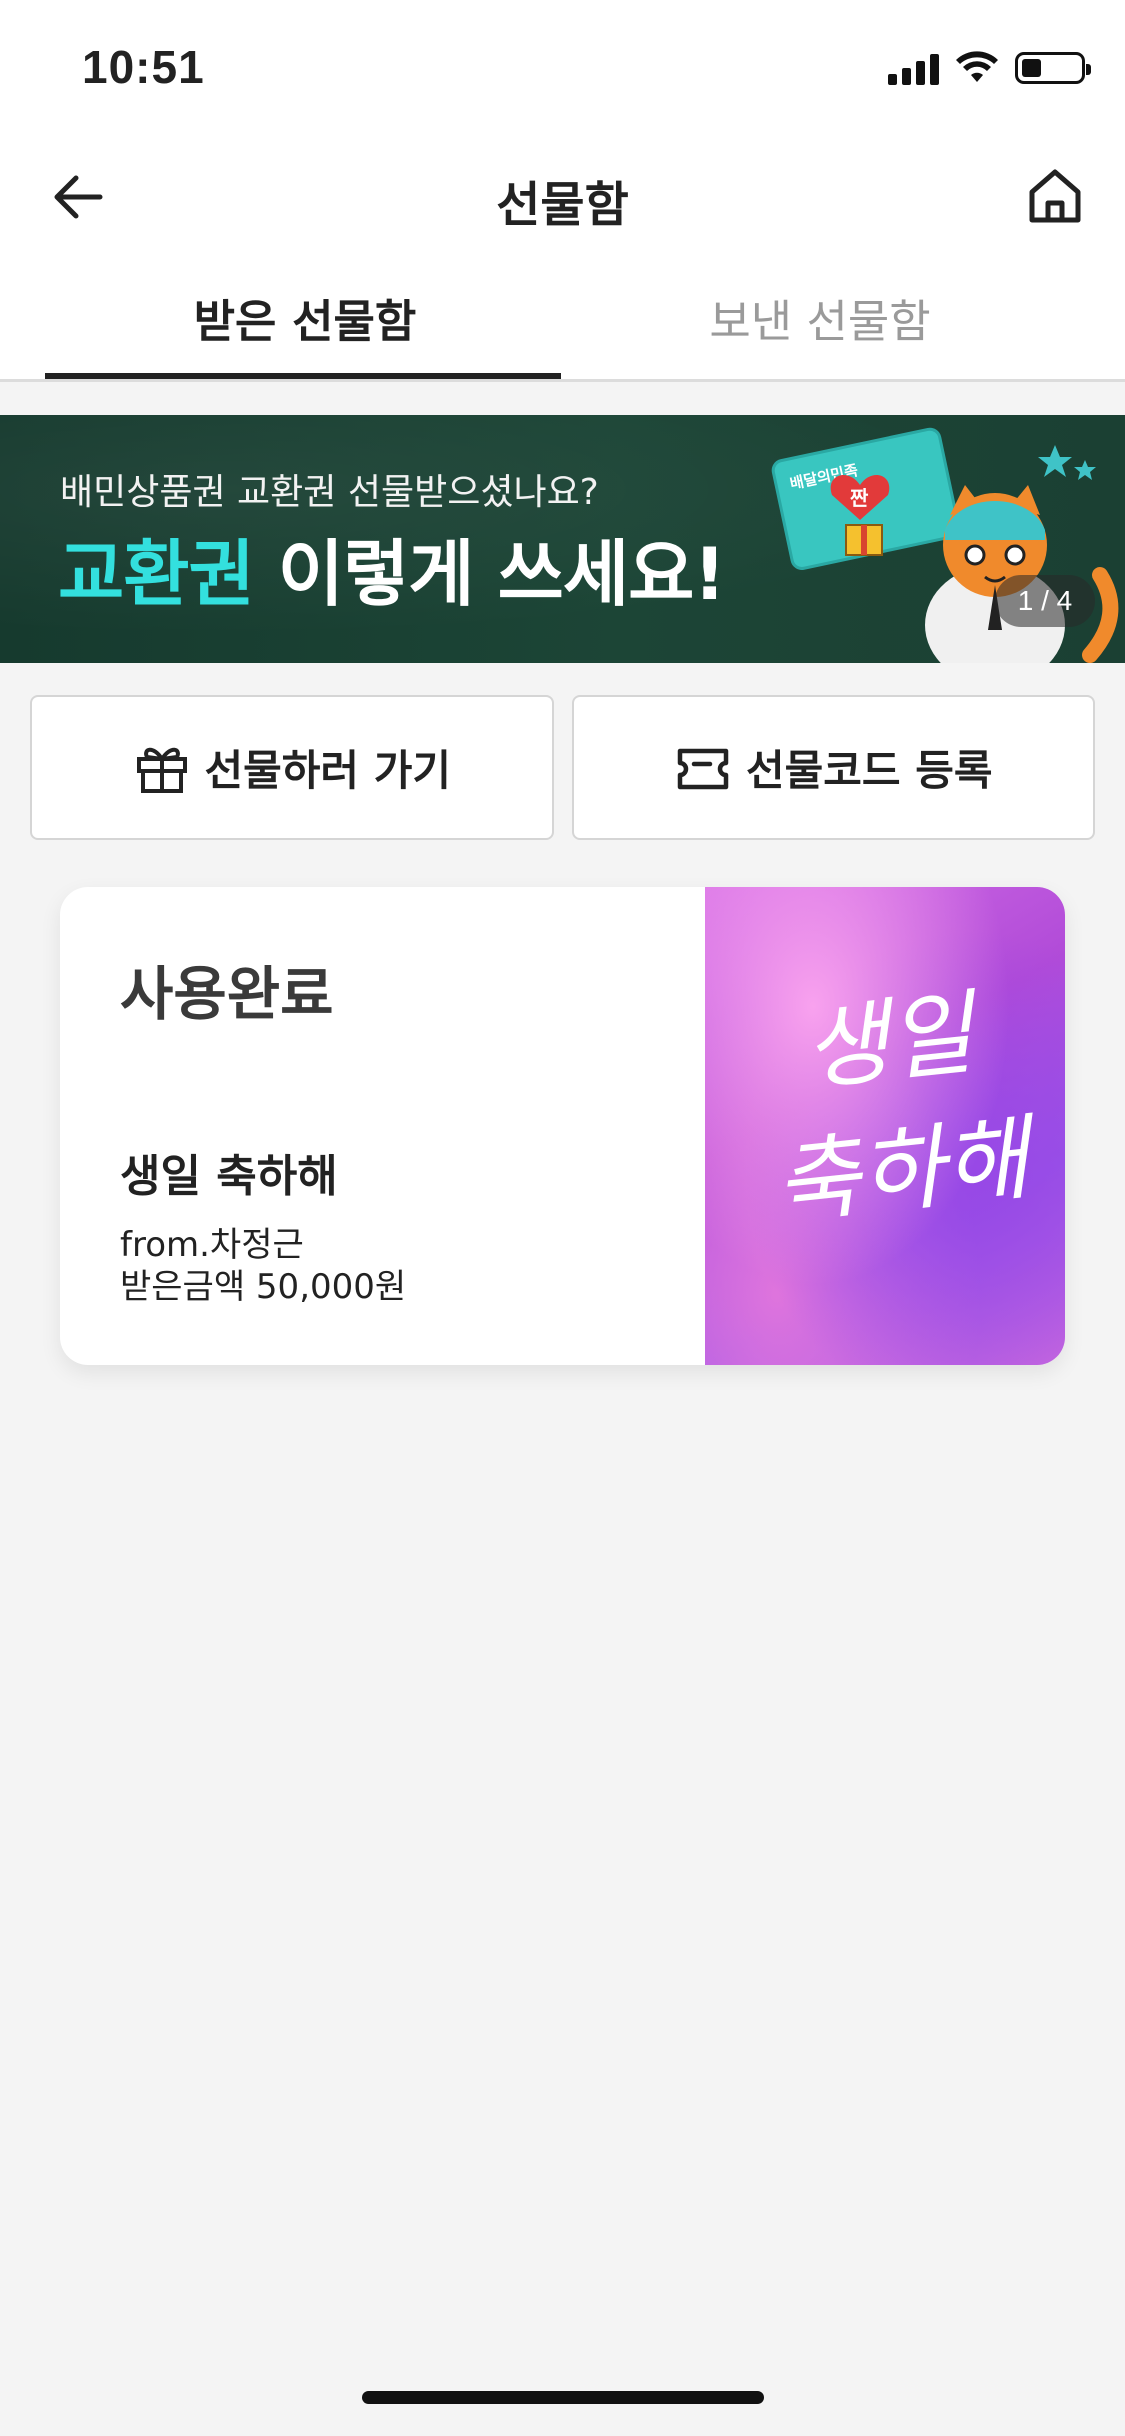 The width and height of the screenshot is (1125, 2436). What do you see at coordinates (229, 1176) in the screenshot?
I see `gift-title: 생일 축하해` at bounding box center [229, 1176].